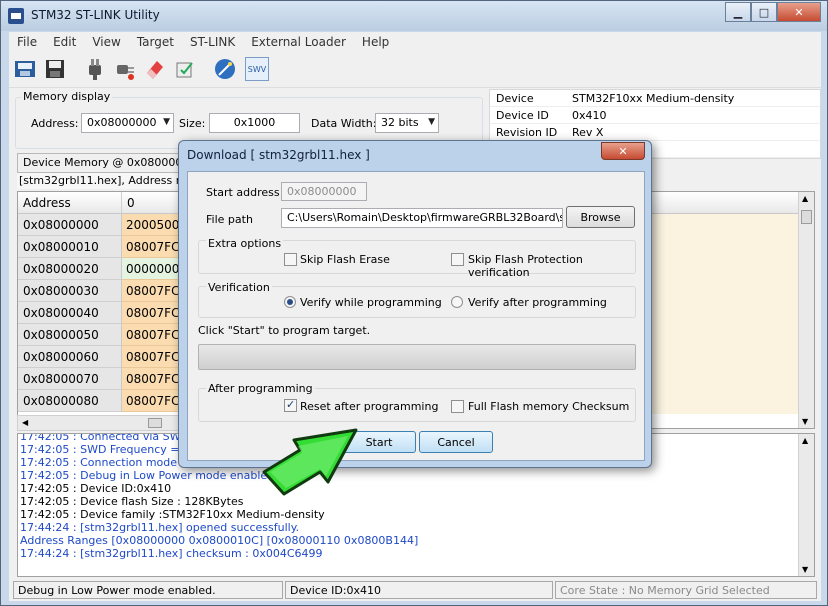 The image size is (828, 606). What do you see at coordinates (107, 181) in the screenshot?
I see `file-range-line: [stm32grbl11.hex], Address range` at bounding box center [107, 181].